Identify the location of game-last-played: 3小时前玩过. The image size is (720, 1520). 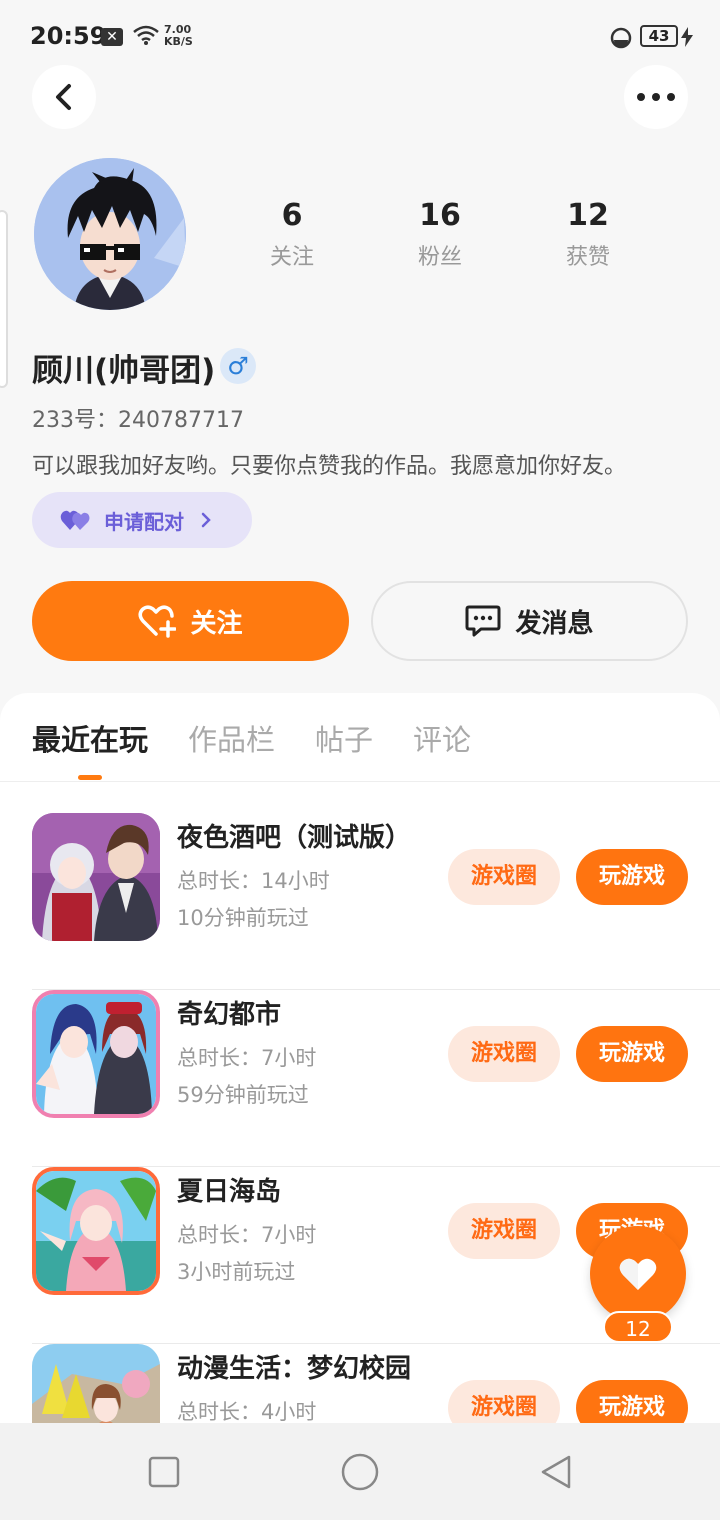
(236, 1272).